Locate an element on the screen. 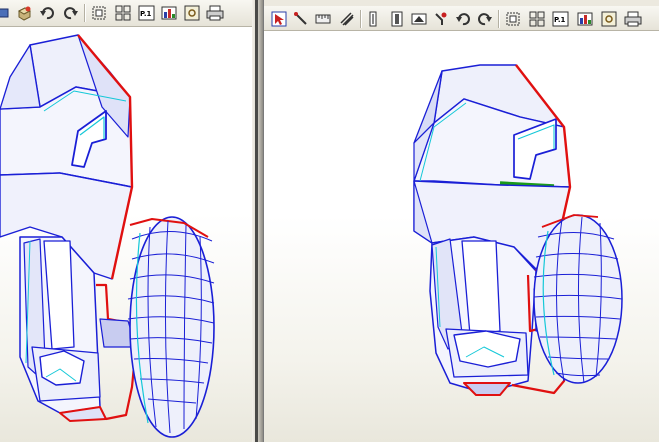 The width and height of the screenshot is (659, 442). pane-splitter is located at coordinates (257, 221).